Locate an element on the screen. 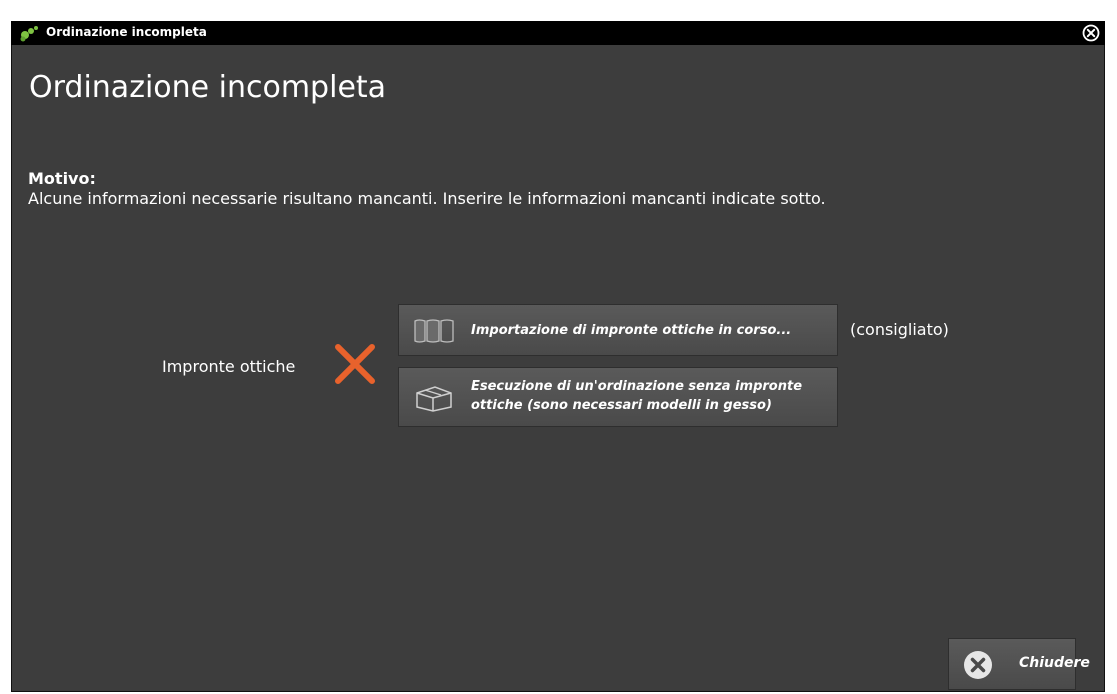 This screenshot has width=1117, height=694. optical-impression-icon is located at coordinates (434, 331).